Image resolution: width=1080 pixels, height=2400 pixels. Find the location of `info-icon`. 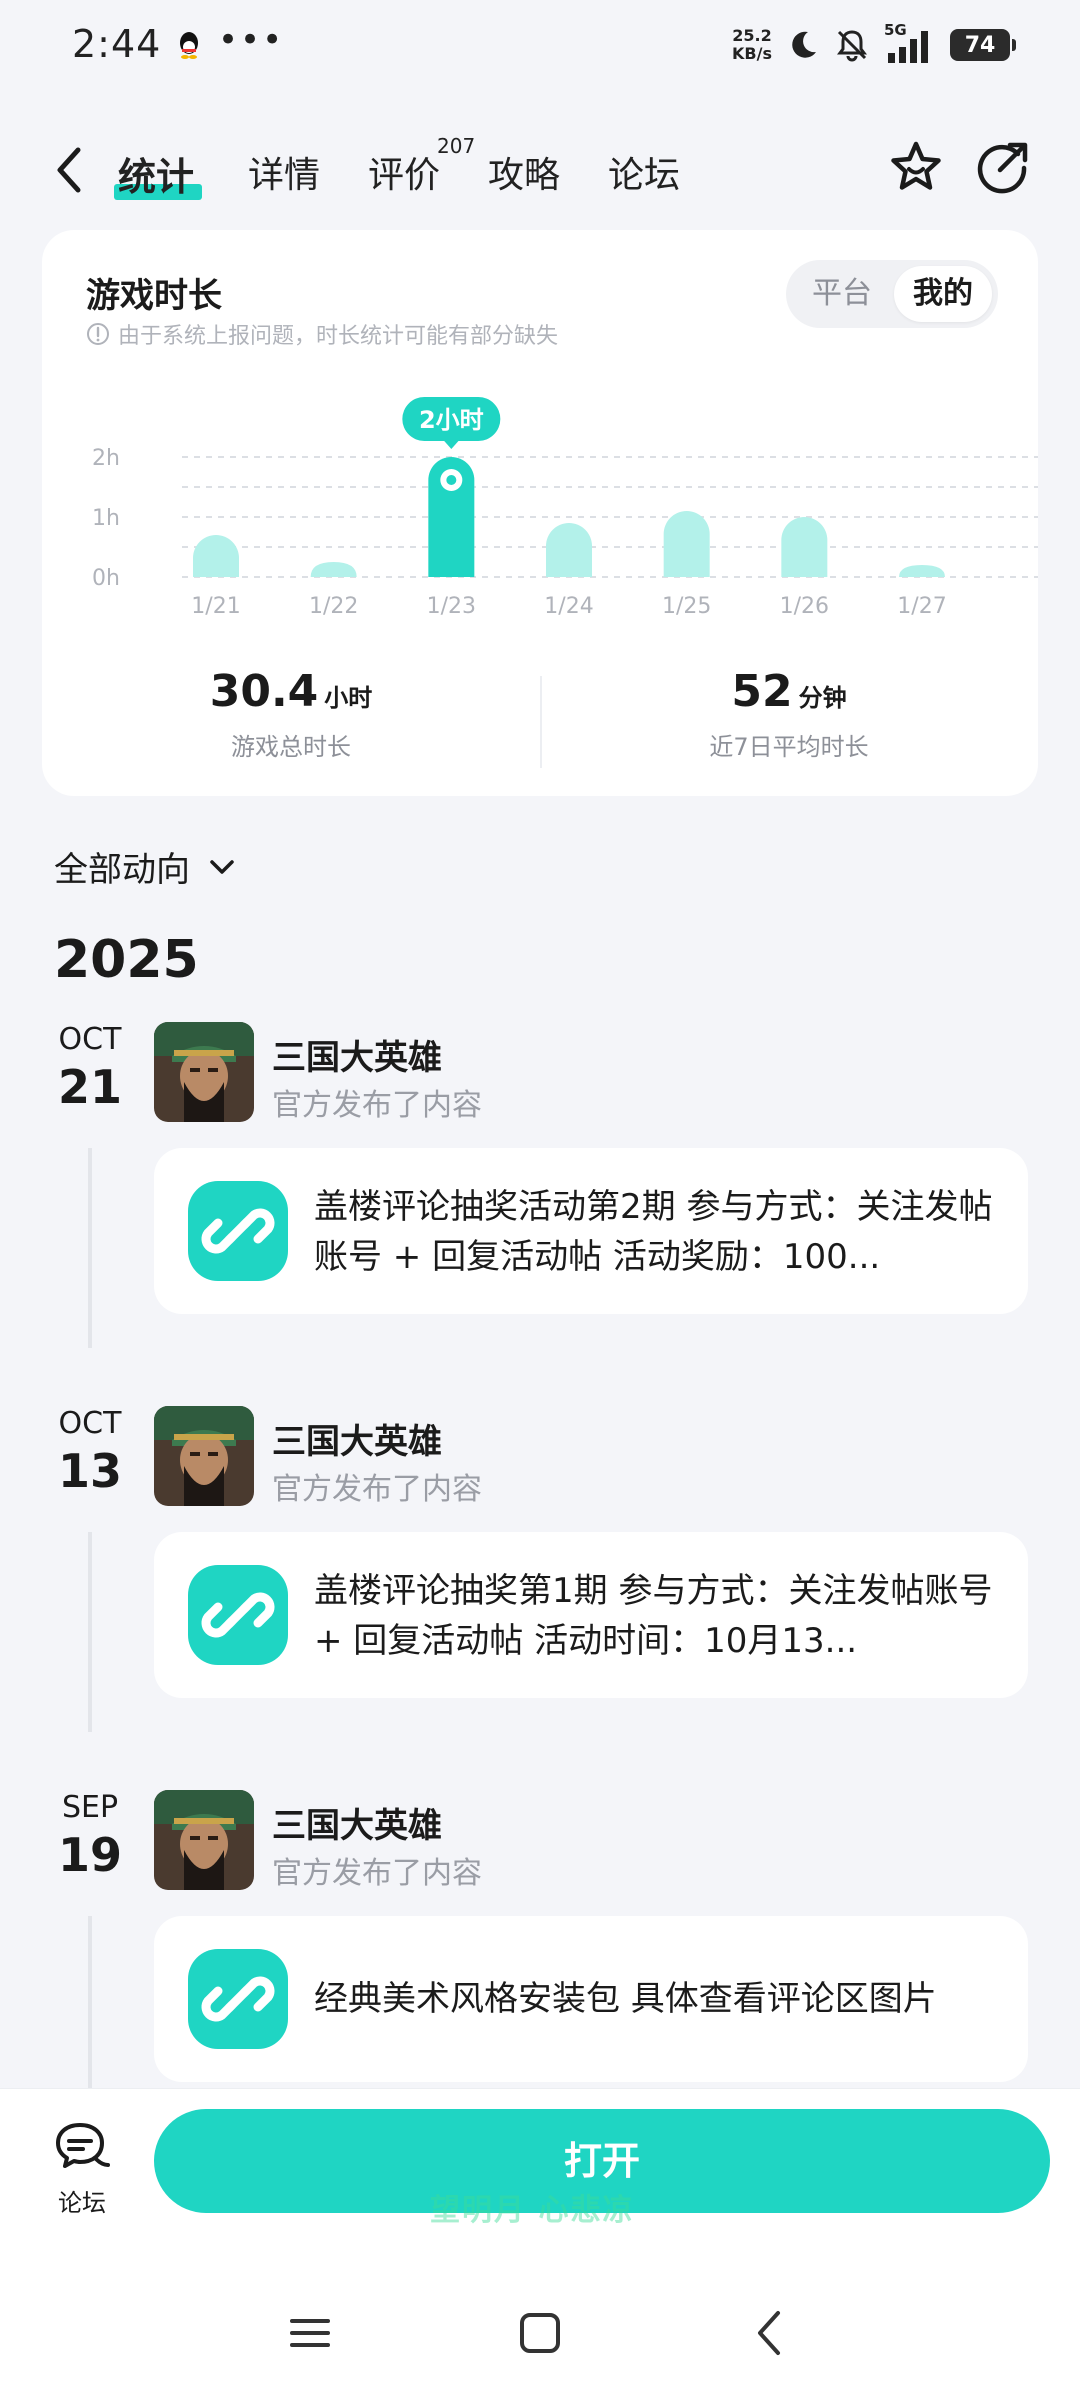

info-icon is located at coordinates (98, 334).